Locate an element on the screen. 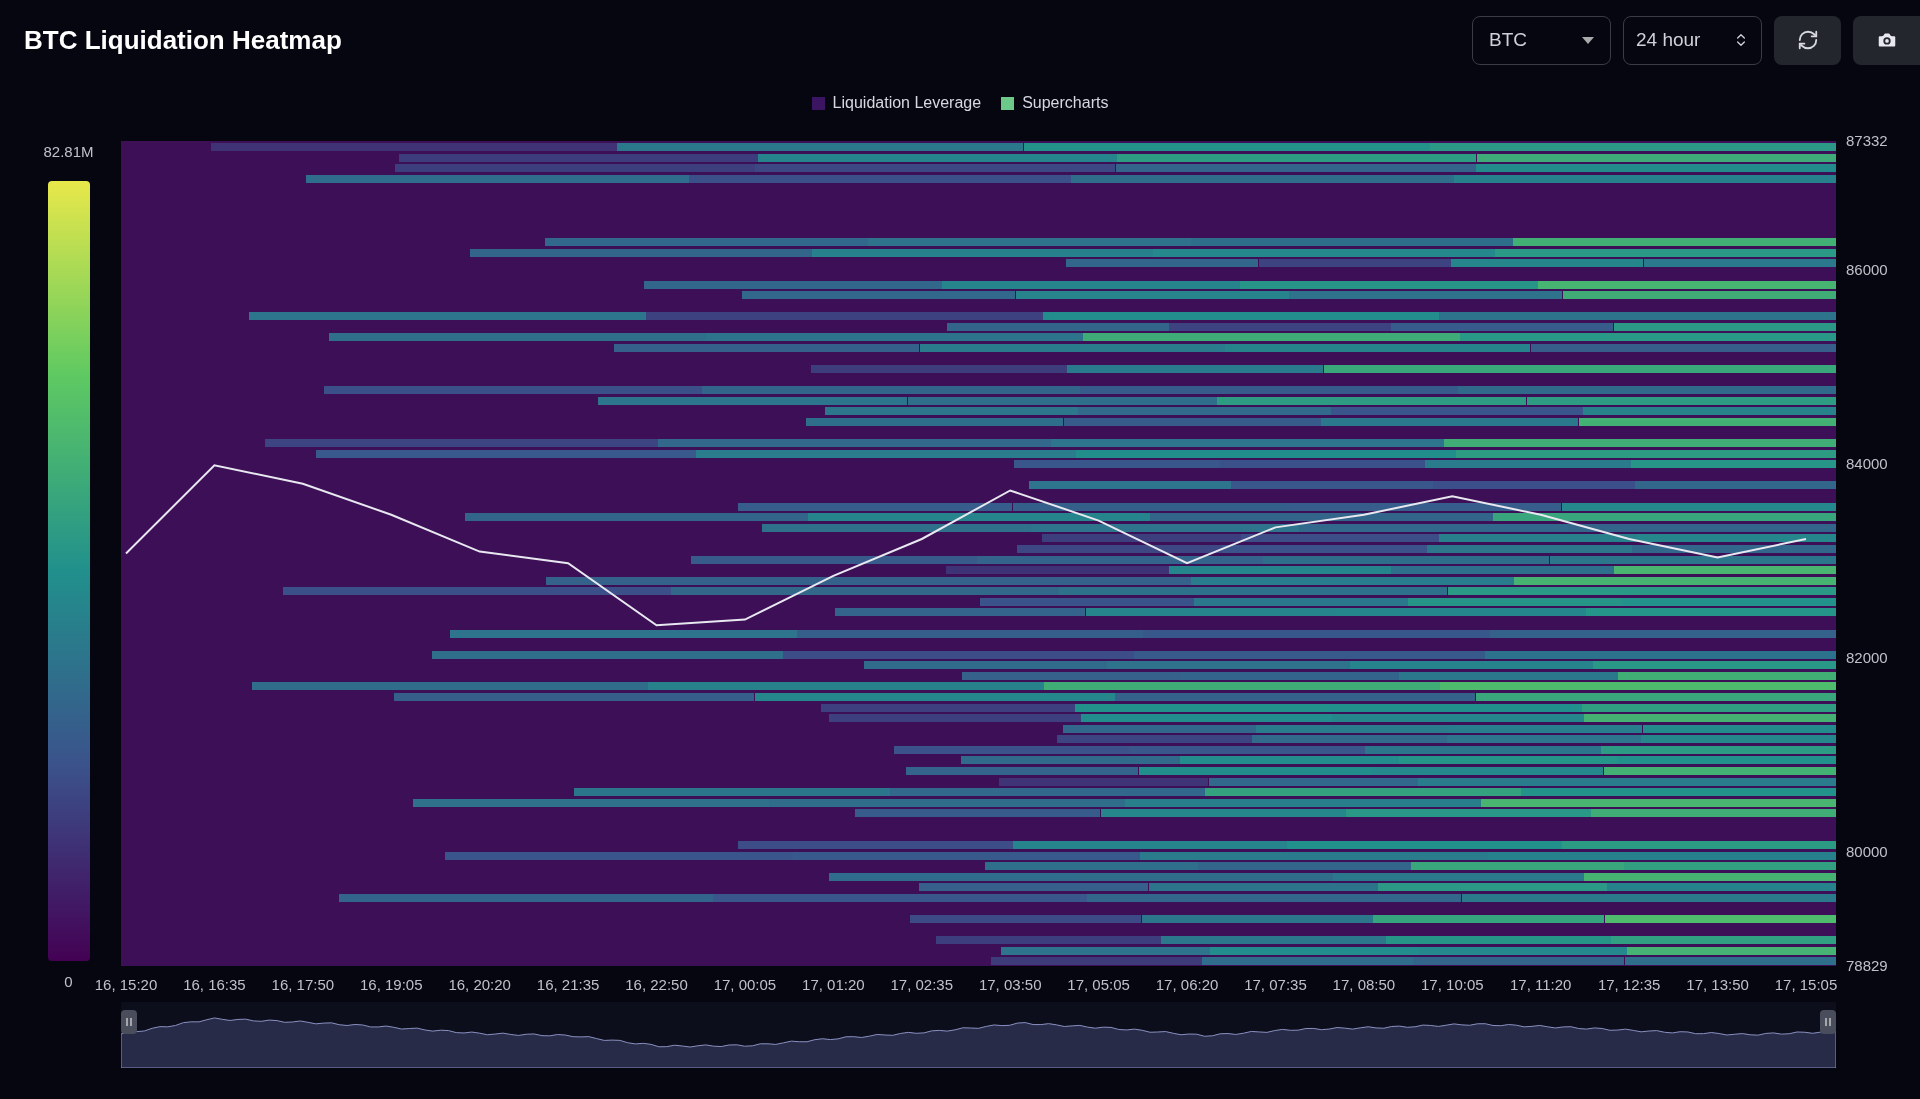 This screenshot has height=1099, width=1920. screenshot-button is located at coordinates (1886, 40).